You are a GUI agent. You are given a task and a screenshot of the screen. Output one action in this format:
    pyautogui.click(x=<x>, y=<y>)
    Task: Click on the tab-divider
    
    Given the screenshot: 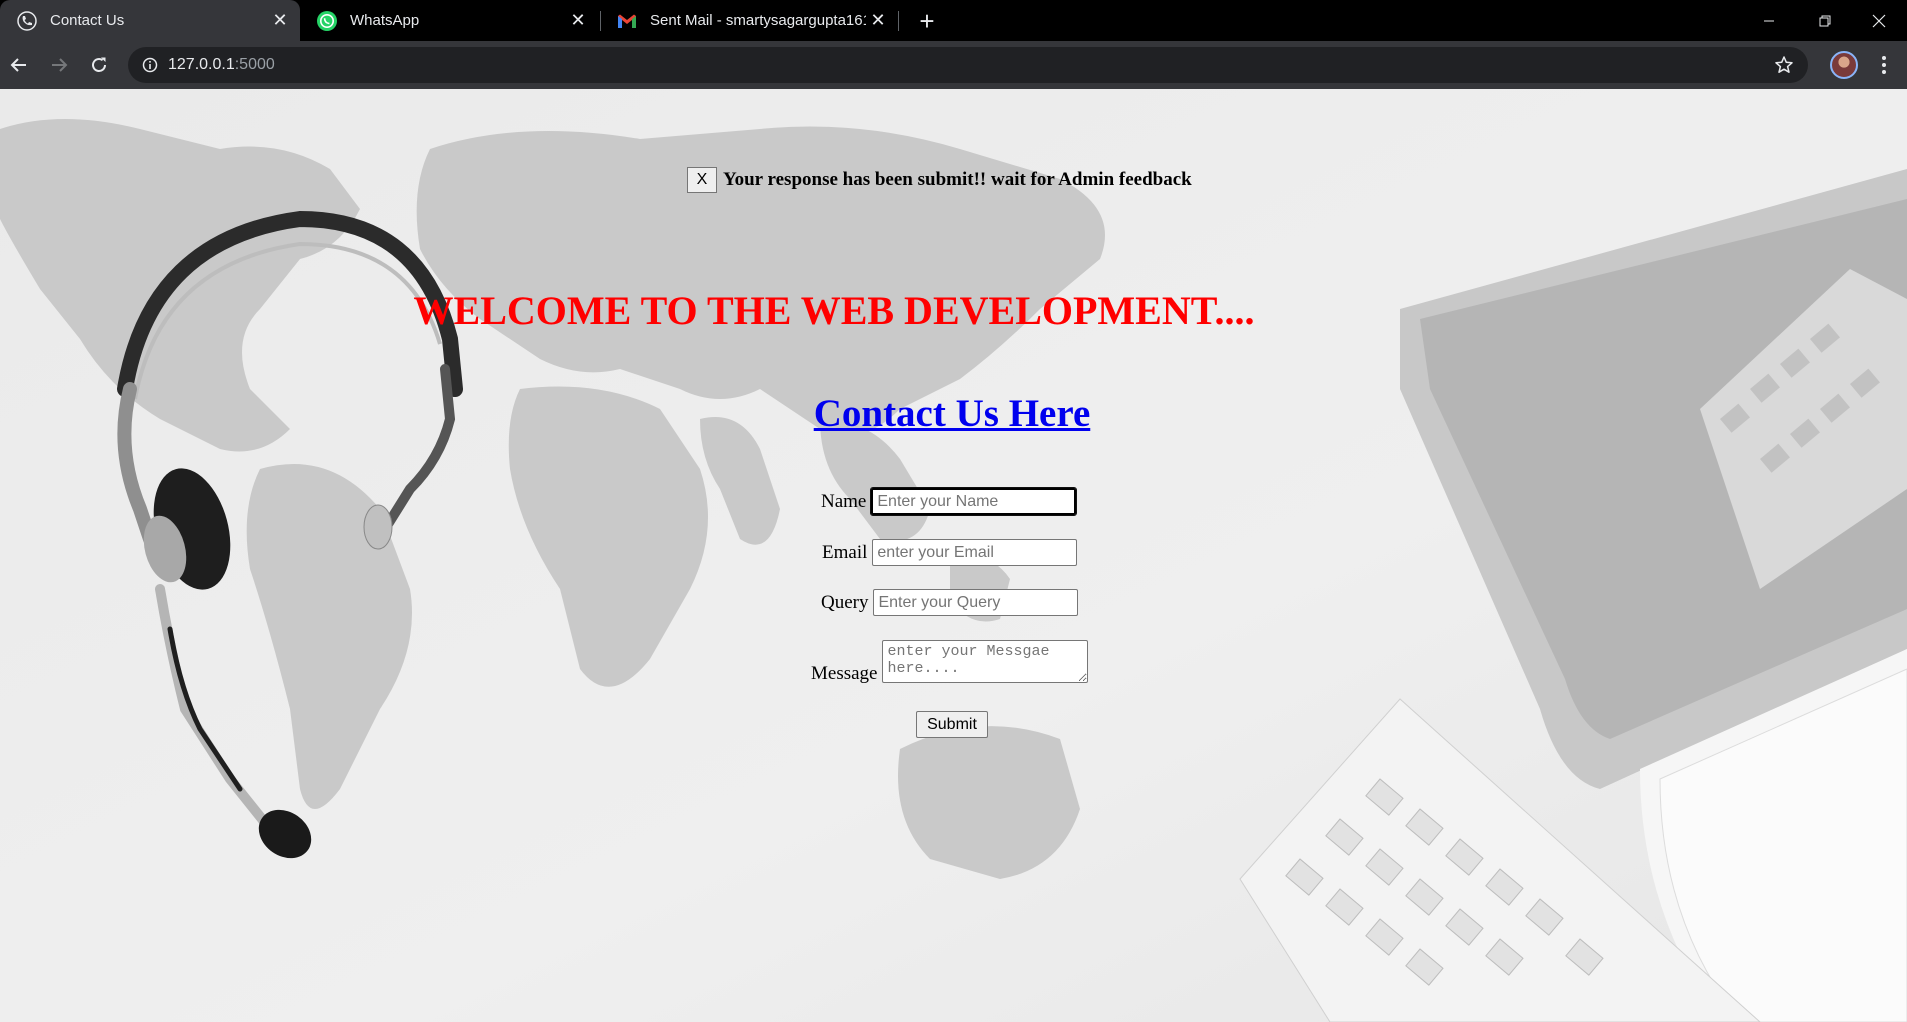 What is the action you would take?
    pyautogui.click(x=898, y=21)
    